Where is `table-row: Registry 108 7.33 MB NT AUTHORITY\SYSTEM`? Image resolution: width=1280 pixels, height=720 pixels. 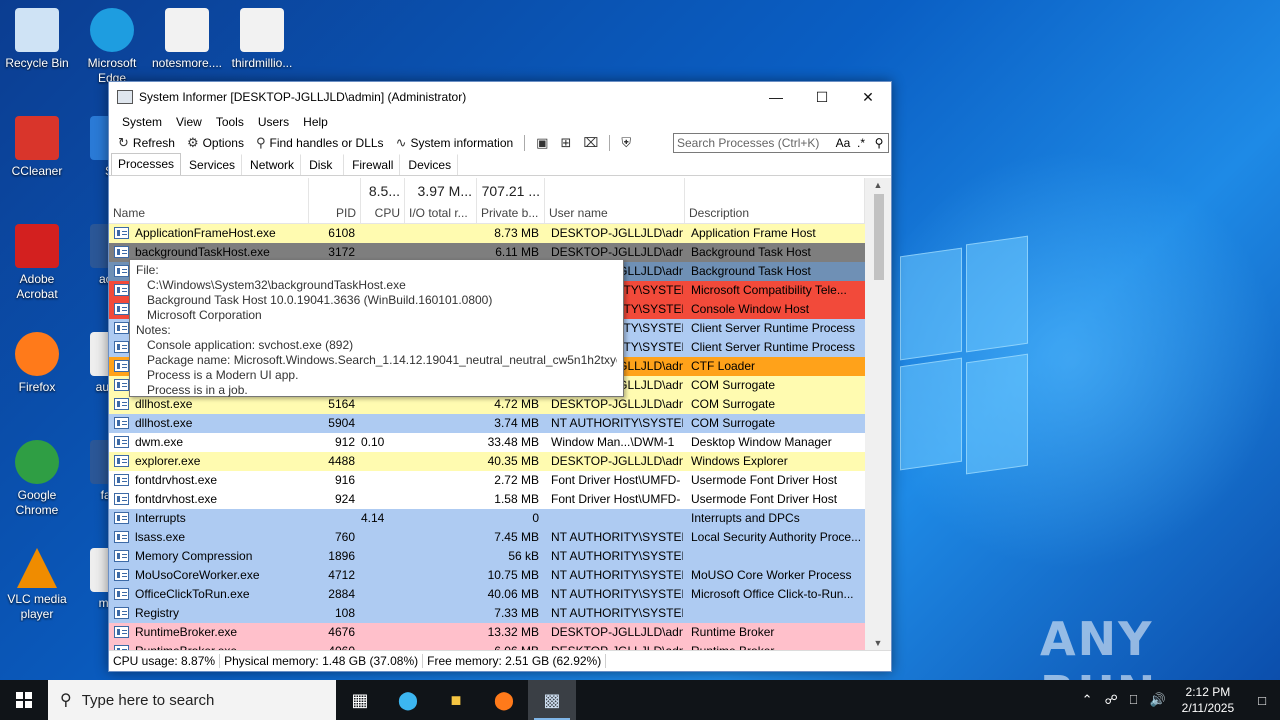 table-row: Registry 108 7.33 MB NT AUTHORITY\SYSTEM is located at coordinates (487, 613).